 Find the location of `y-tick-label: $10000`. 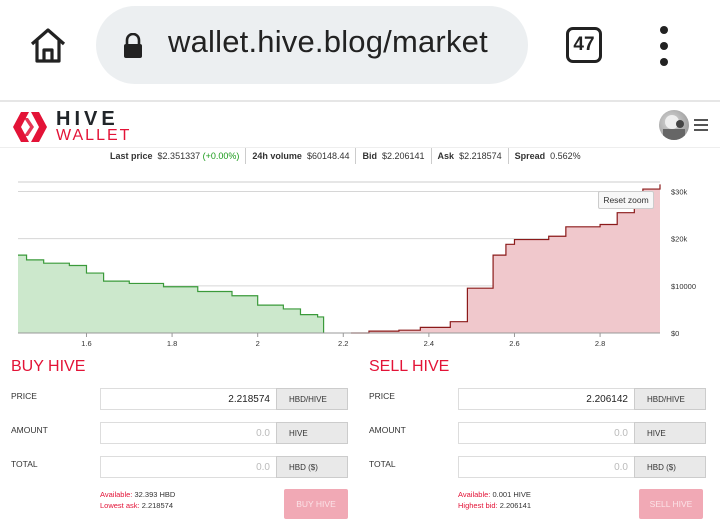

y-tick-label: $10000 is located at coordinates (683, 286).